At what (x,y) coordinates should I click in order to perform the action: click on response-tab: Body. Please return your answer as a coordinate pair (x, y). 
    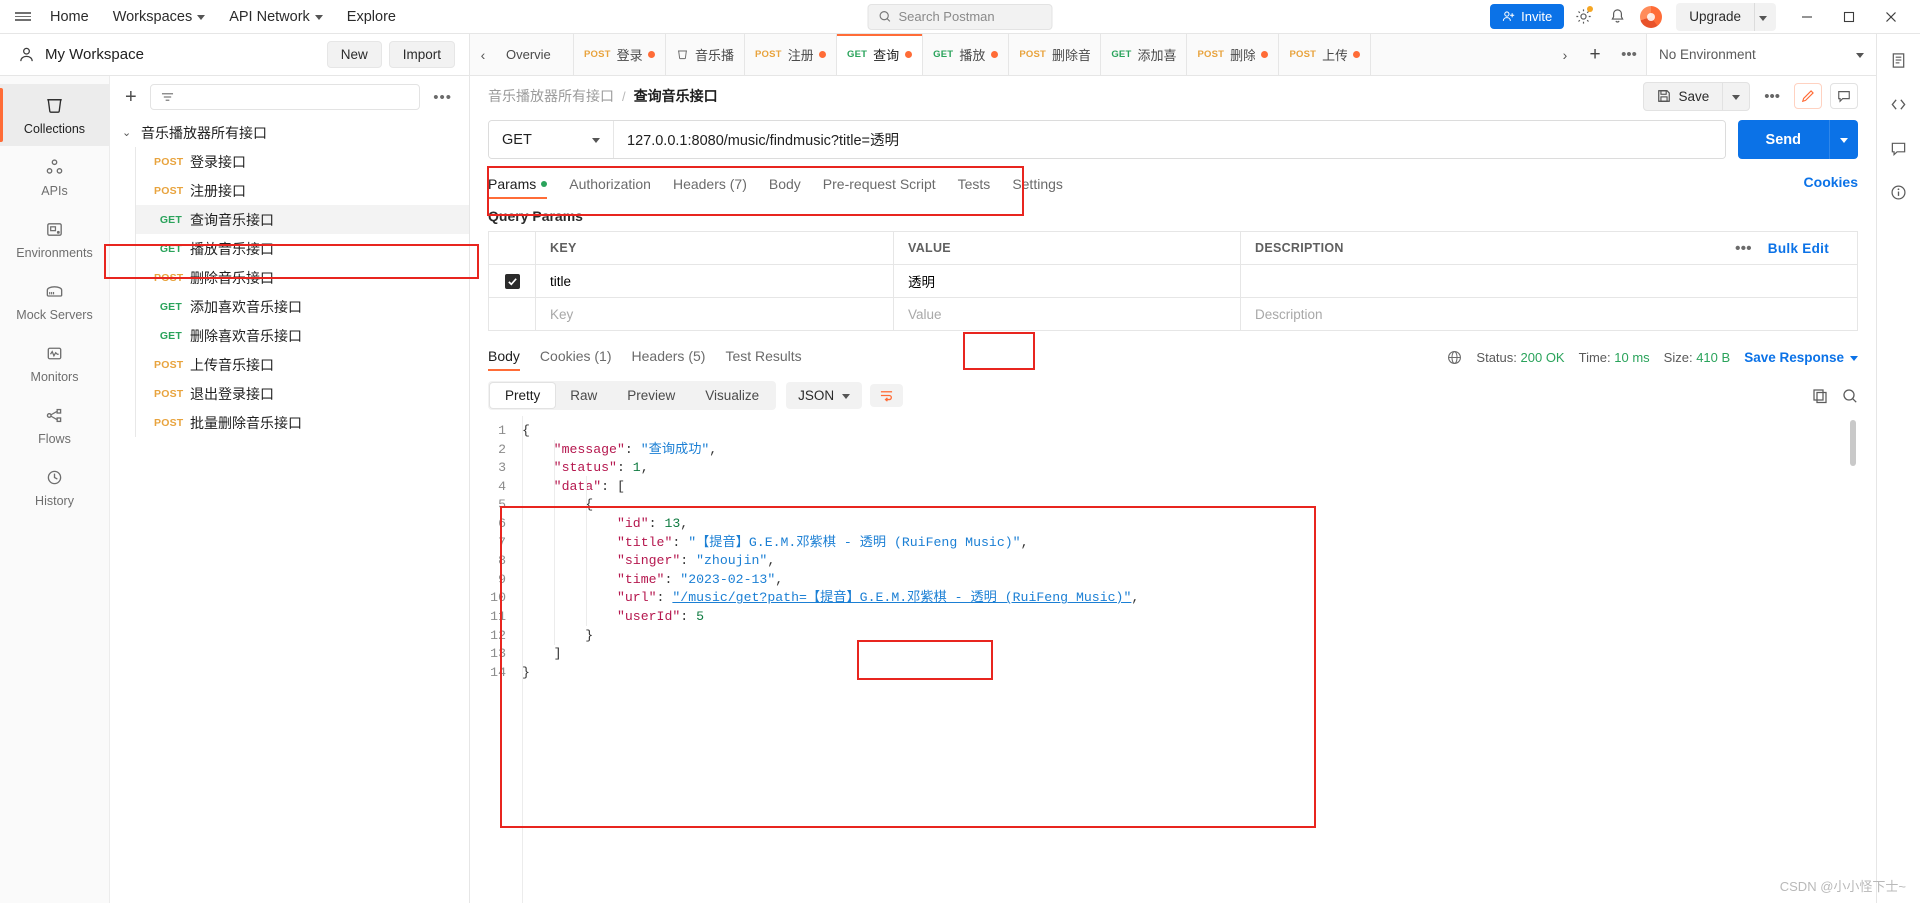
    Looking at the image, I should click on (504, 359).